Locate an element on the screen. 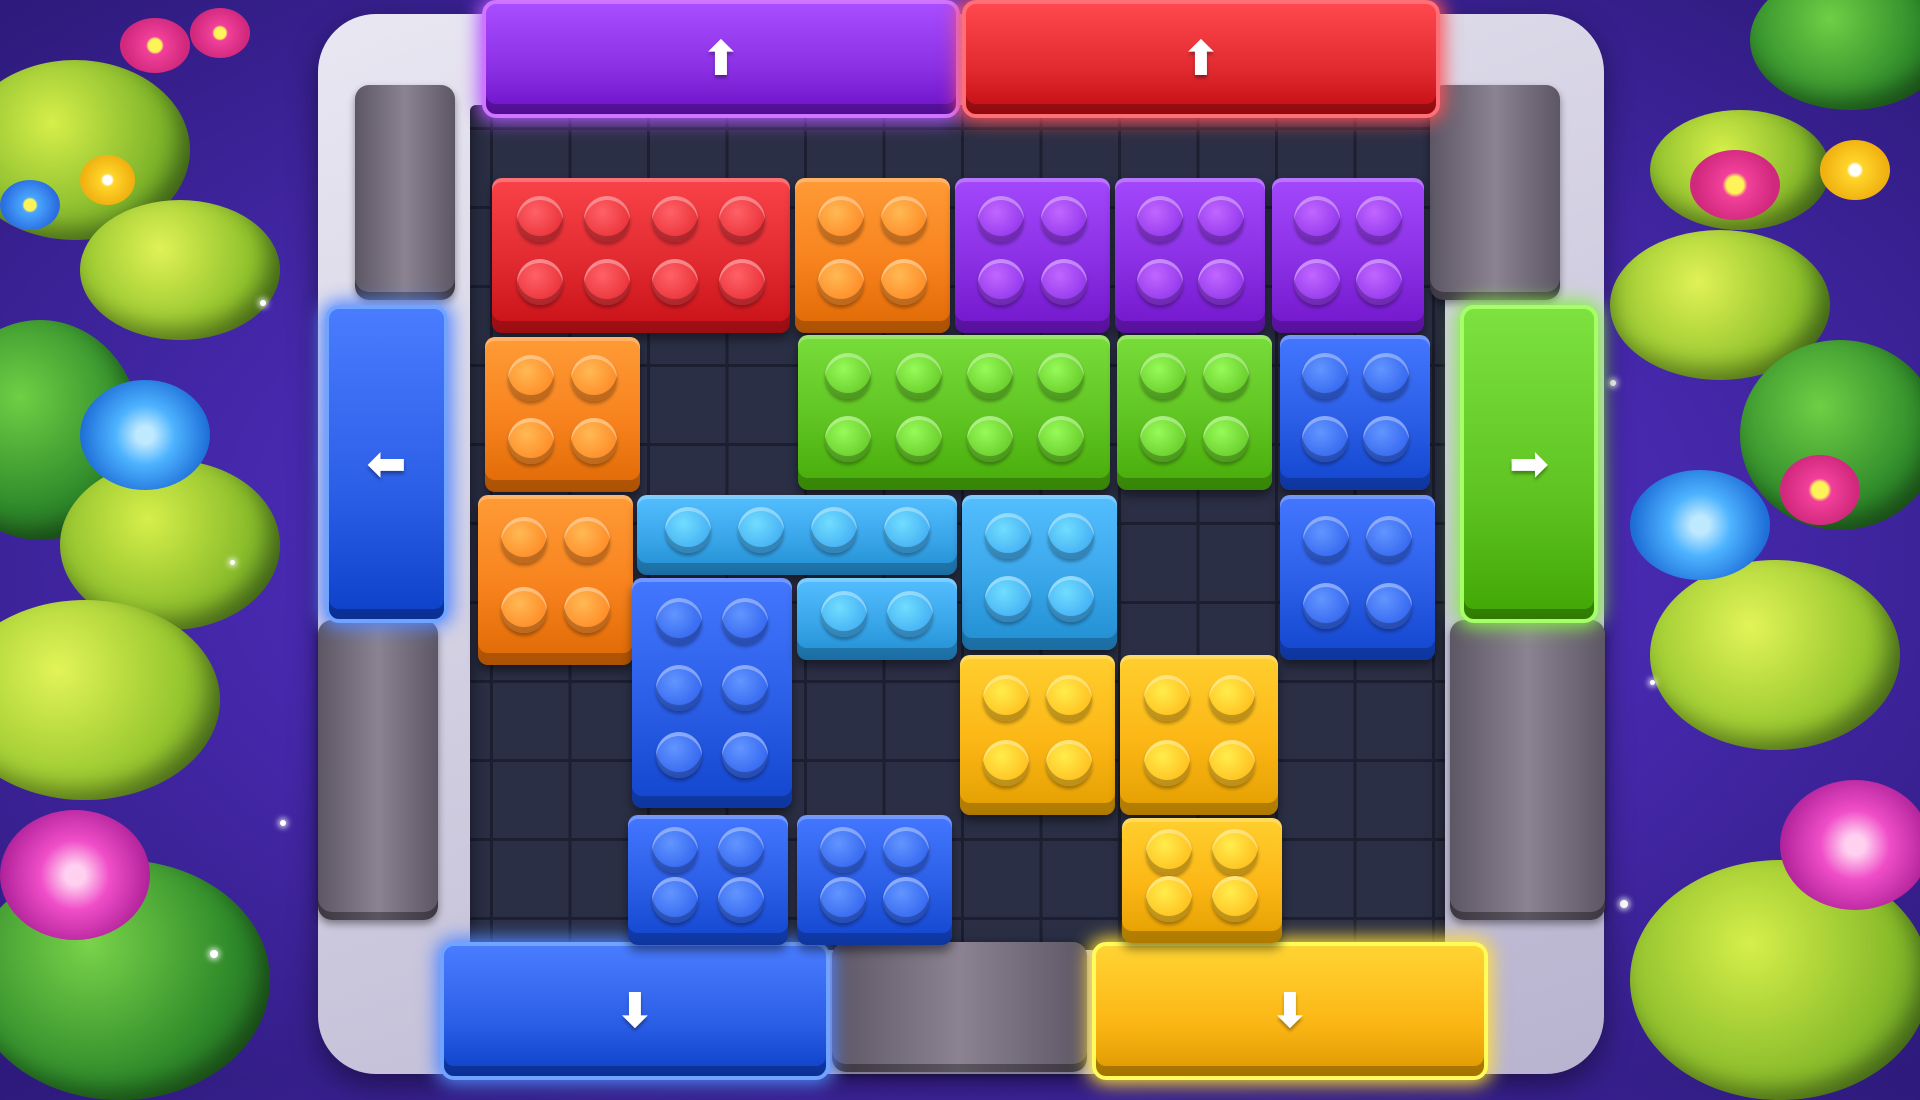  arrow-right-icon: ➡ is located at coordinates (1529, 464).